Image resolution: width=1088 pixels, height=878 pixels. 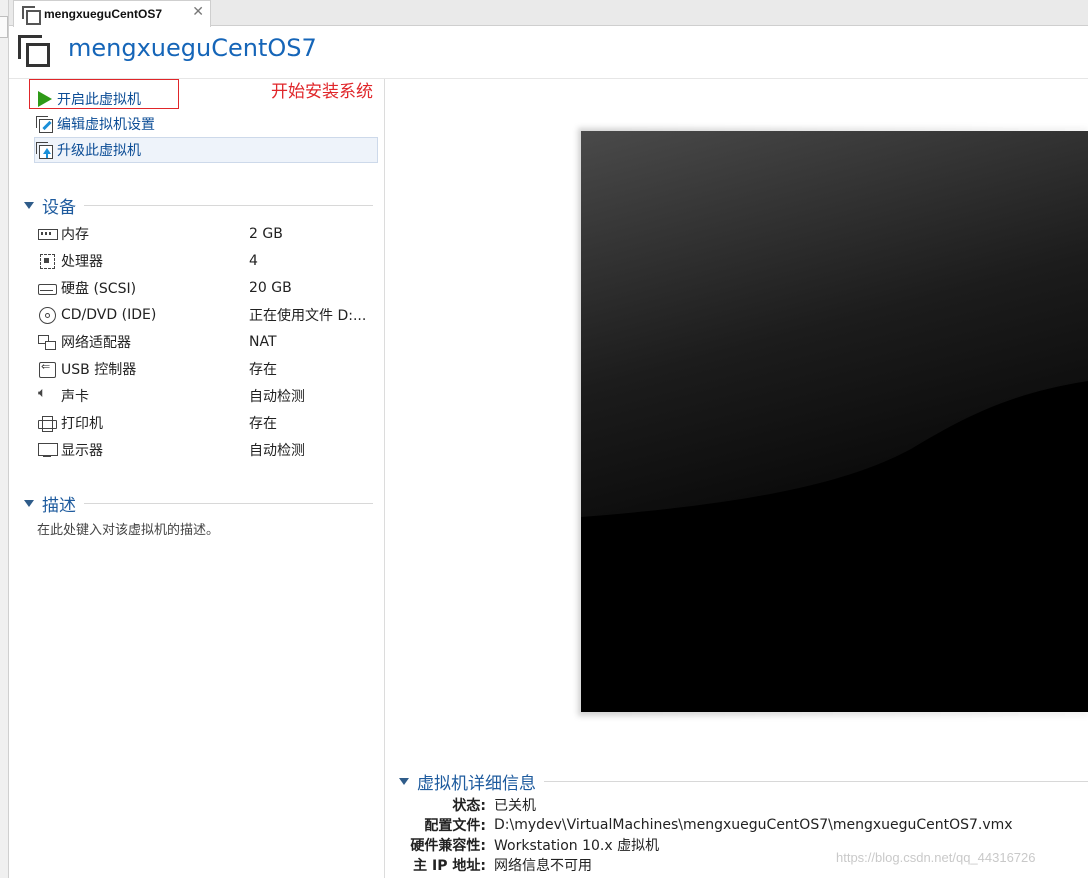 I want to click on details-header-label: 虚拟机详细信息, so click(x=476, y=783).